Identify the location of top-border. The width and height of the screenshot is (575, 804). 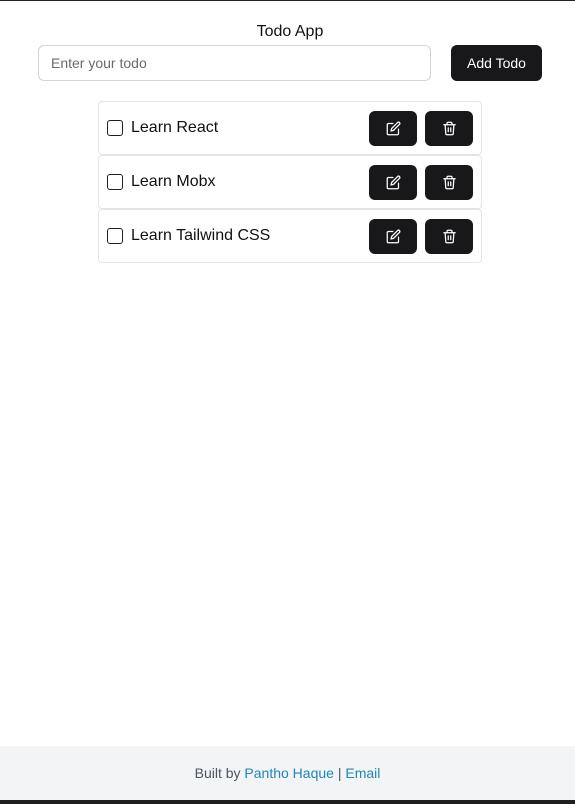
(287, 0).